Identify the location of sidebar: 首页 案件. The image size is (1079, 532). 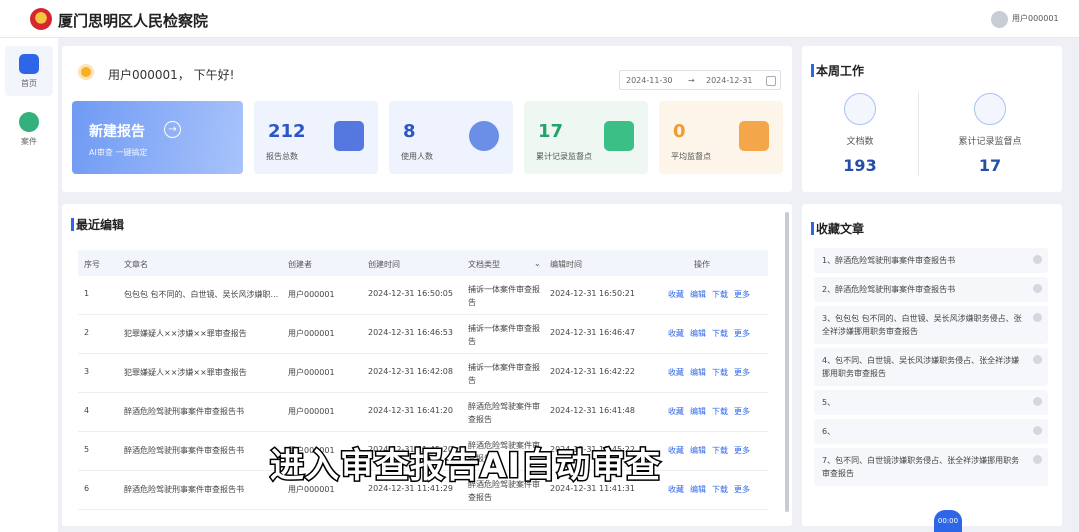
(29, 285).